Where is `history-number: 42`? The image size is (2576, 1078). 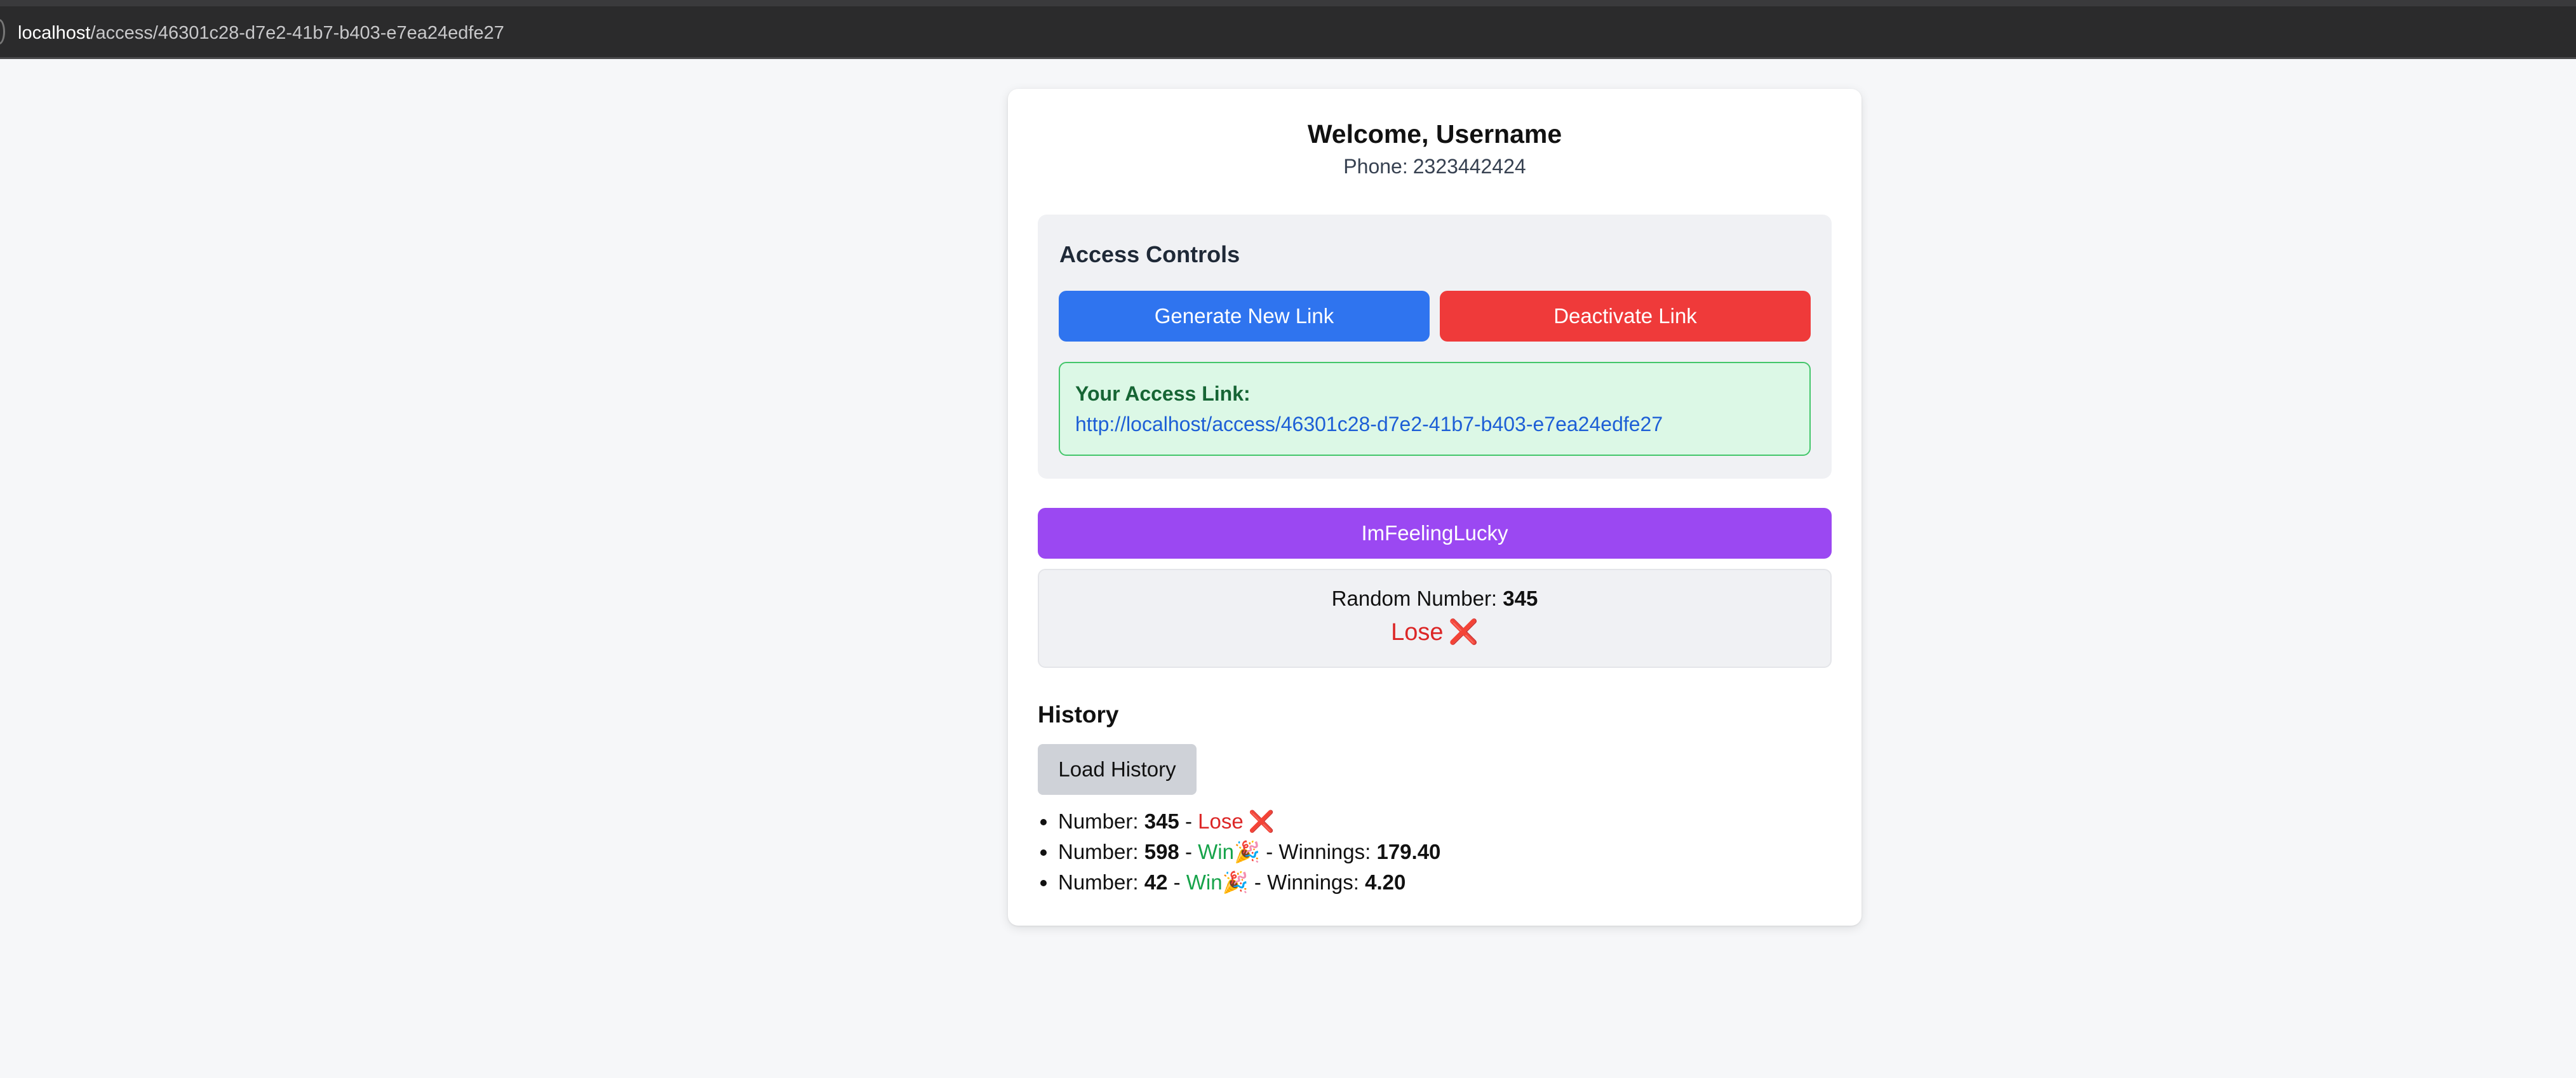 history-number: 42 is located at coordinates (1156, 882).